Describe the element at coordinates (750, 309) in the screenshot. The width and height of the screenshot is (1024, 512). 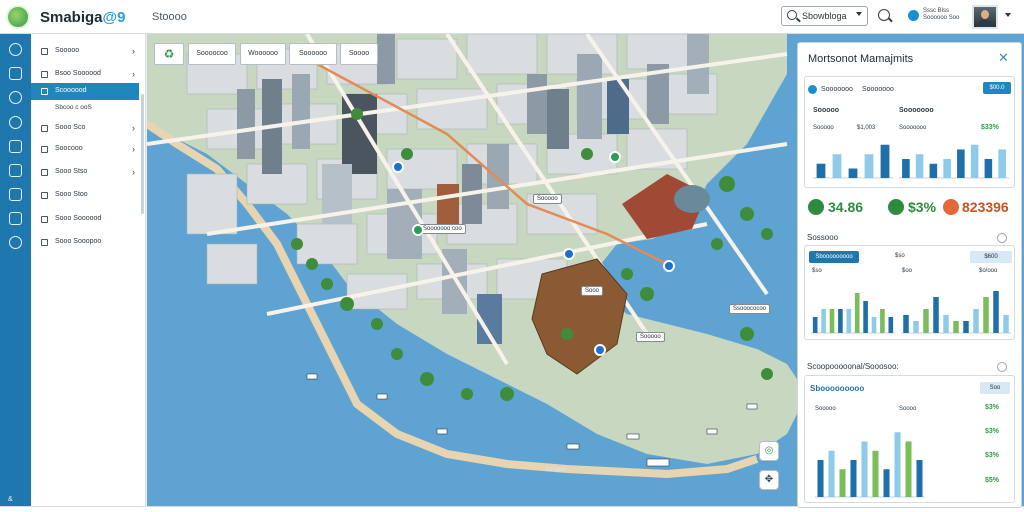
I see `map-label-harbor: Ssooococoo` at that location.